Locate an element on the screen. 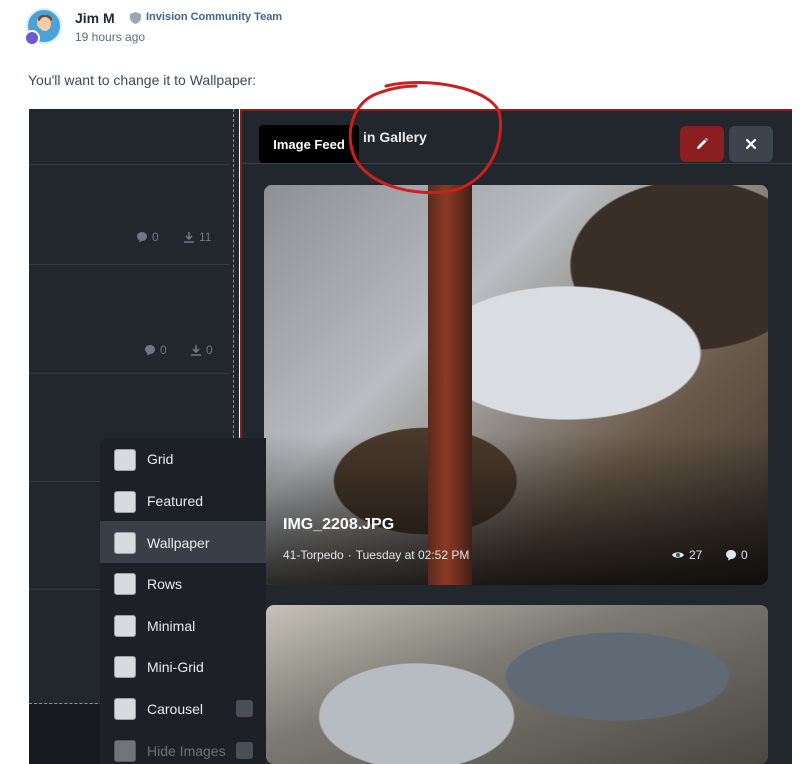 The image size is (808, 764). menu-item-label: Grid is located at coordinates (160, 459).